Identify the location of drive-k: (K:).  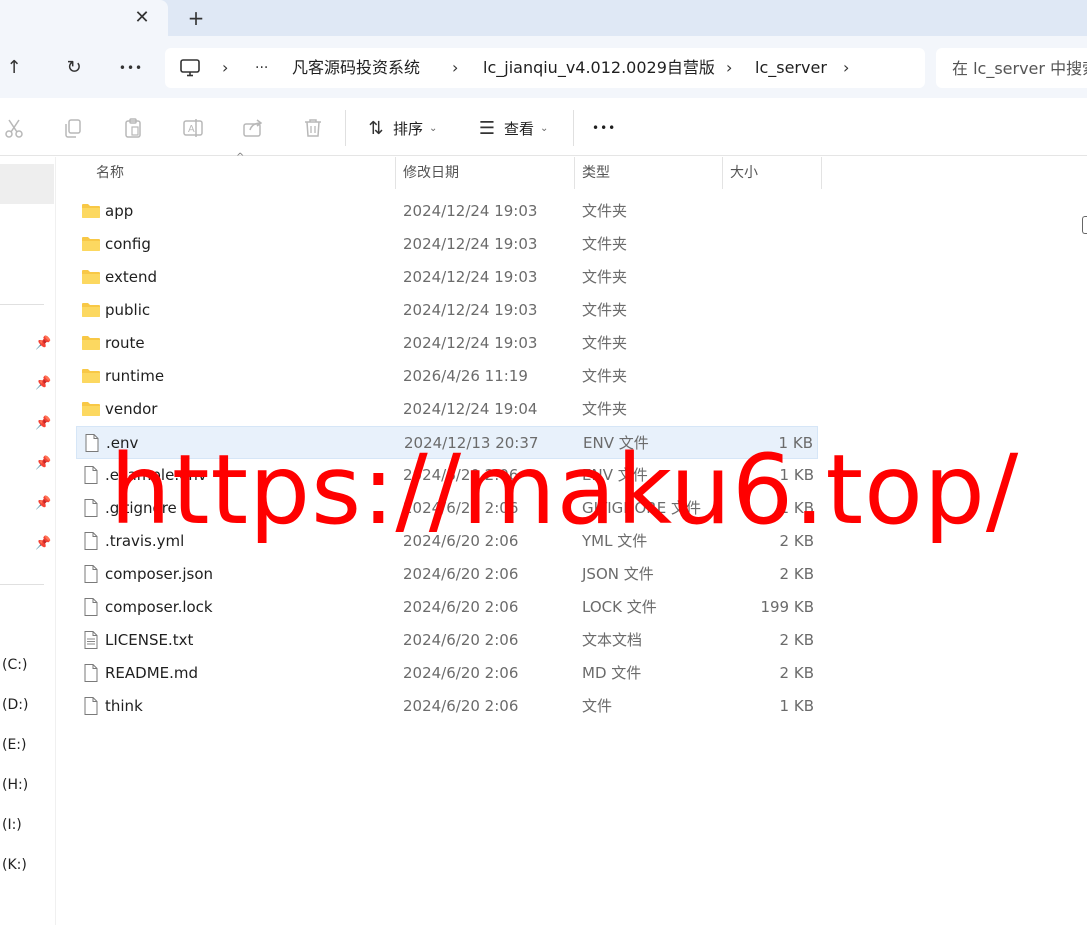
(14, 865).